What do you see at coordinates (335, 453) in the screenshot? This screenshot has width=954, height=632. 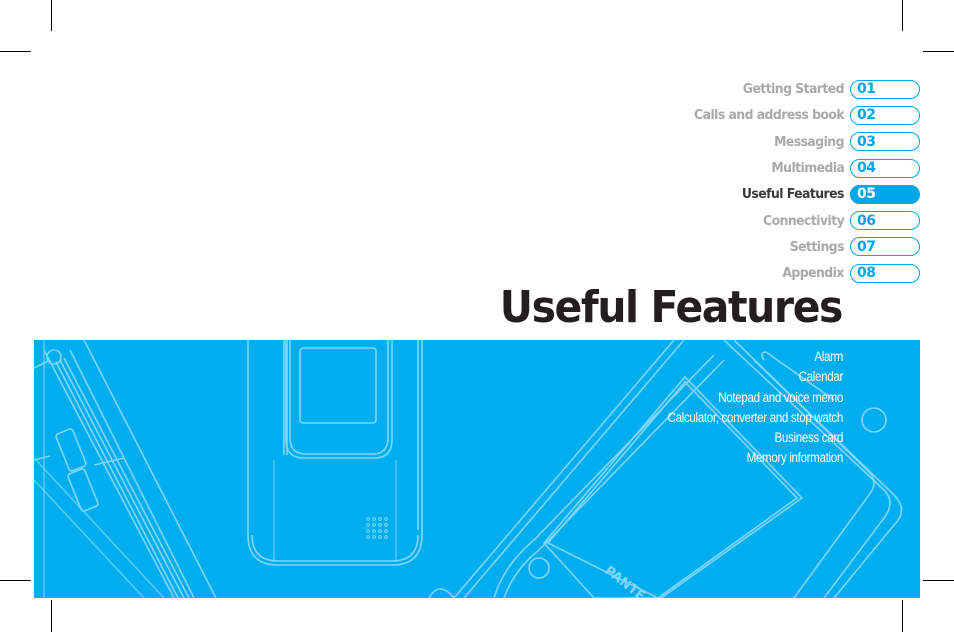 I see `phone-front-view` at bounding box center [335, 453].